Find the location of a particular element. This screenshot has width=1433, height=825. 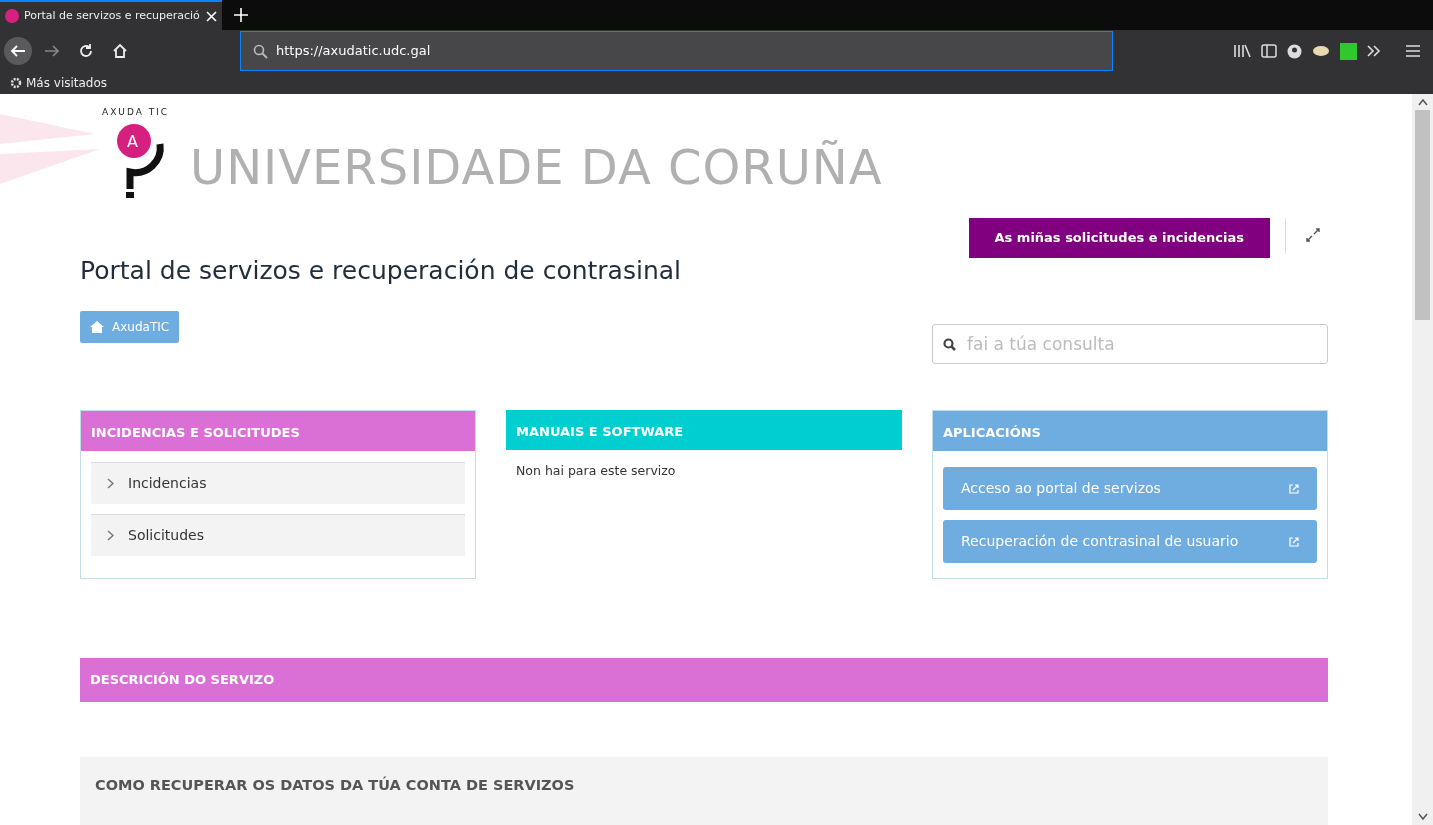

site-icon is located at coordinates (12, 16).